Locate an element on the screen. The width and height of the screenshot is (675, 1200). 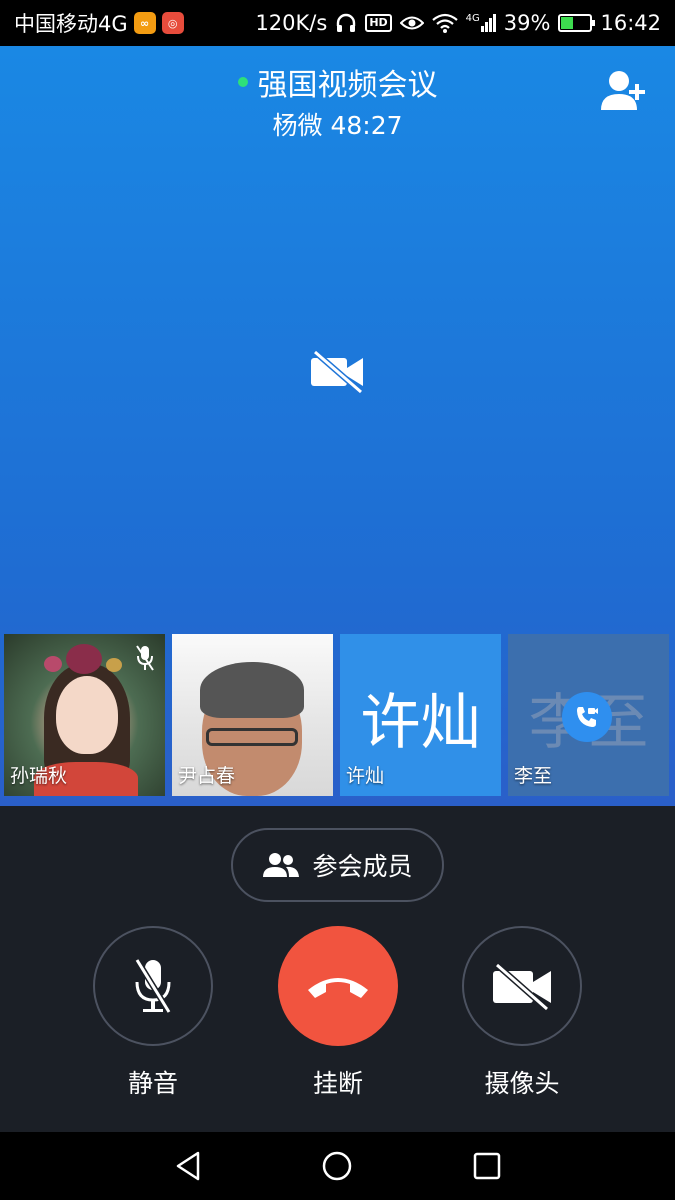
wifi-icon is located at coordinates (444, 23).